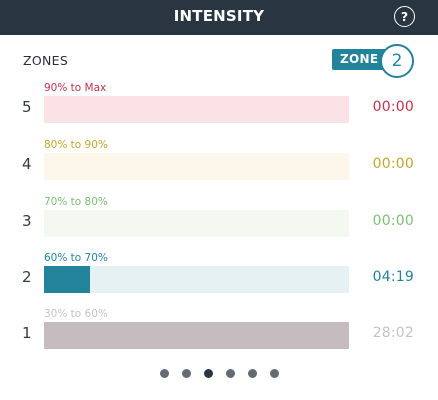  I want to click on page-indicator, so click(219, 375).